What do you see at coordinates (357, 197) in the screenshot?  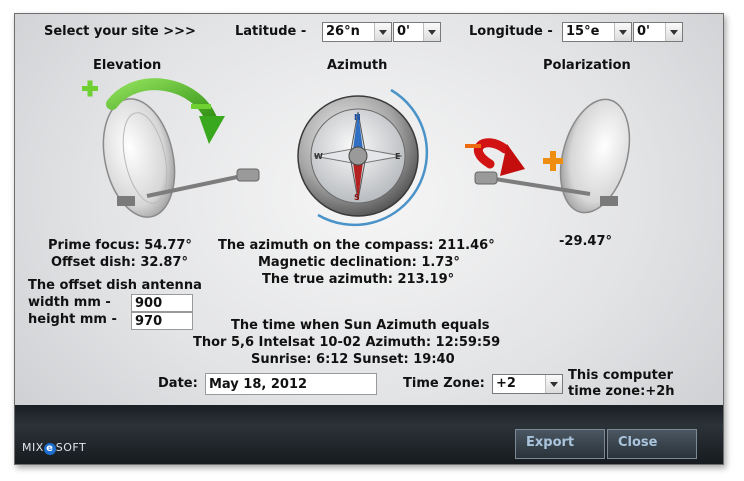 I see `compass-s-label: S` at bounding box center [357, 197].